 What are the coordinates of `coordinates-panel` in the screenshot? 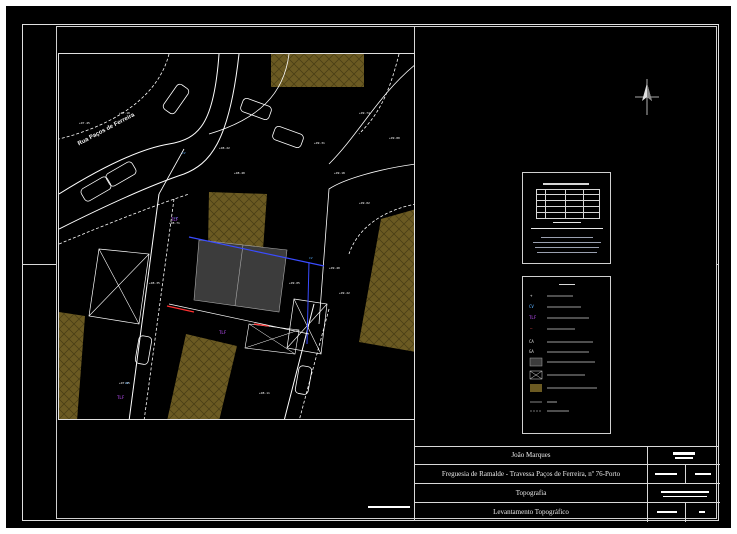 It's located at (566, 218).